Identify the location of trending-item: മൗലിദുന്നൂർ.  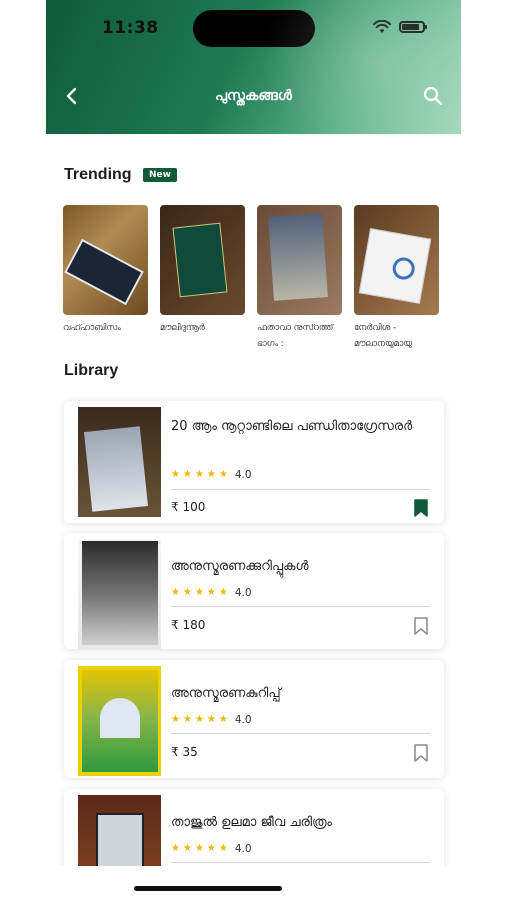
(202, 278).